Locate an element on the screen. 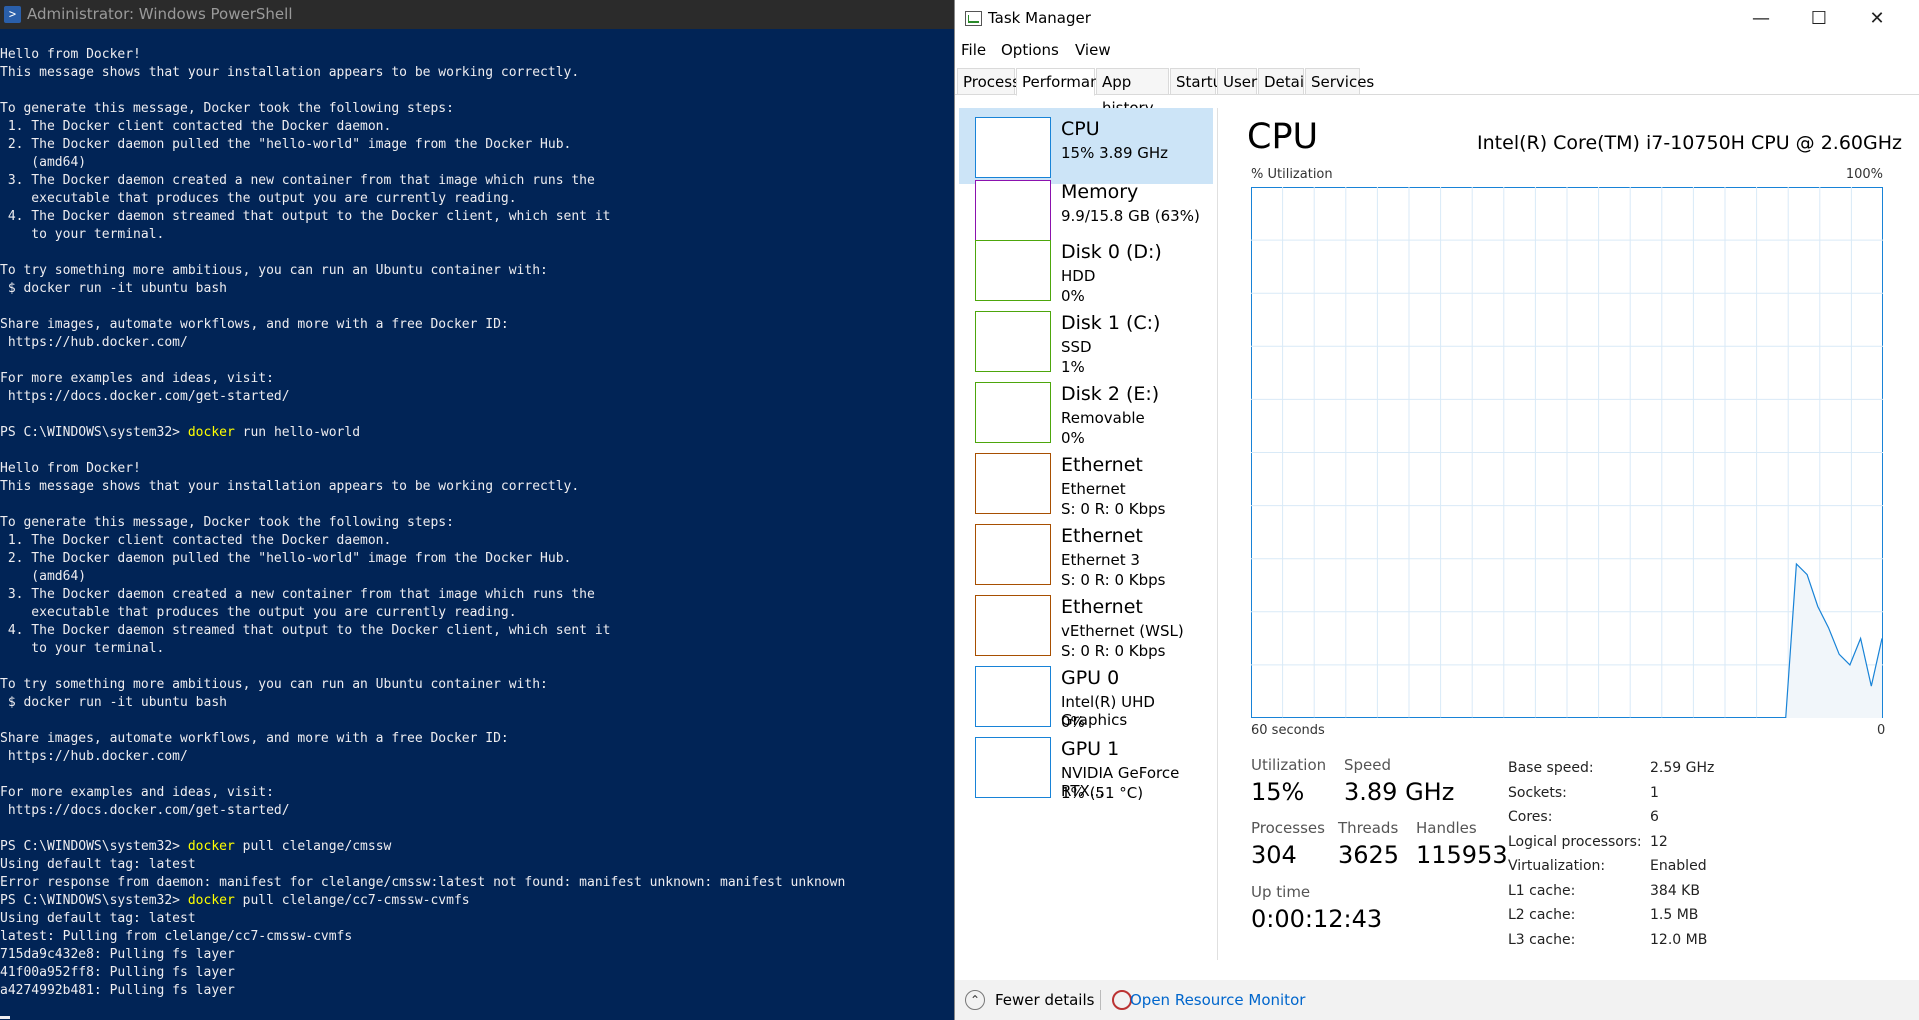  sidebar-item-title: Disk 0 (D:) is located at coordinates (1111, 252).